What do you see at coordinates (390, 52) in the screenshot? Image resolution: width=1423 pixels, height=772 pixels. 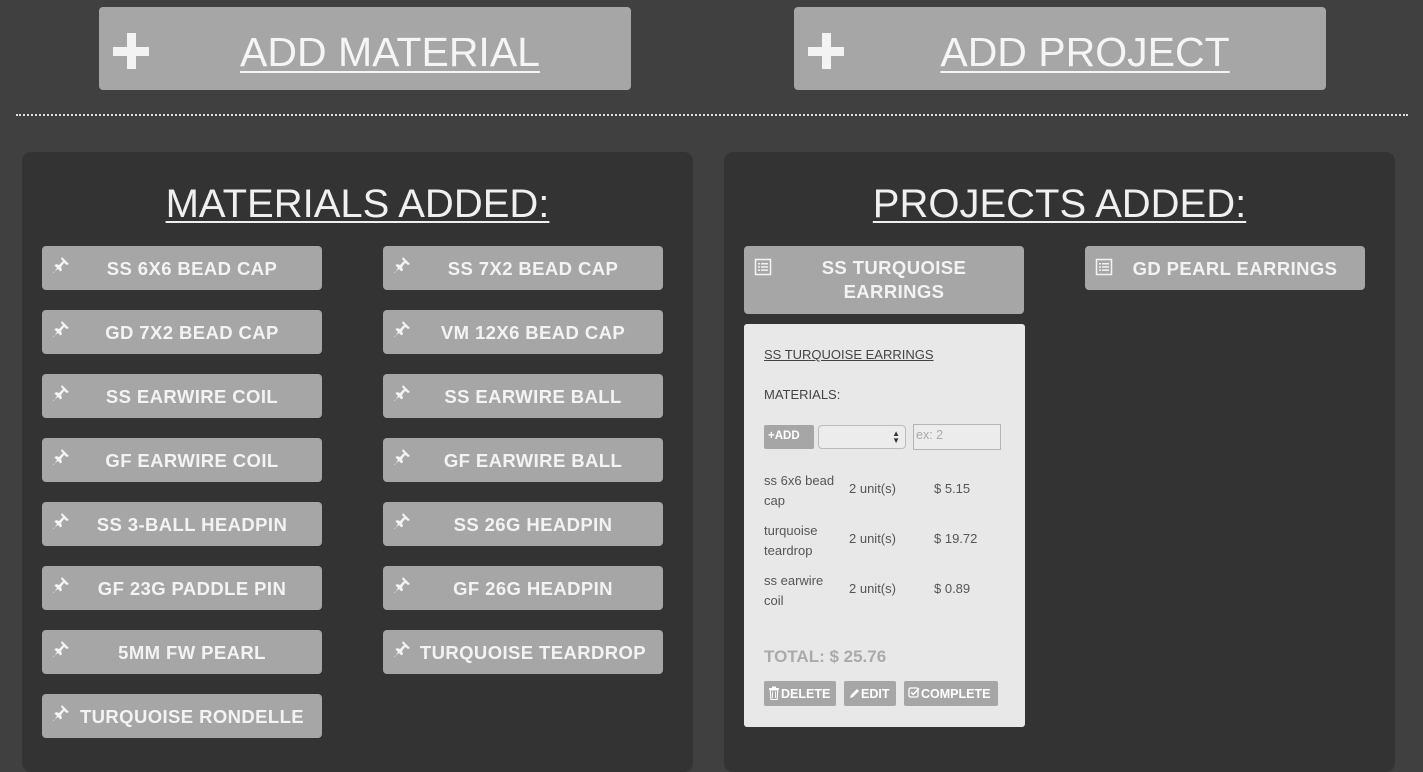 I see `add-material-label: ADD MATERIAL` at bounding box center [390, 52].